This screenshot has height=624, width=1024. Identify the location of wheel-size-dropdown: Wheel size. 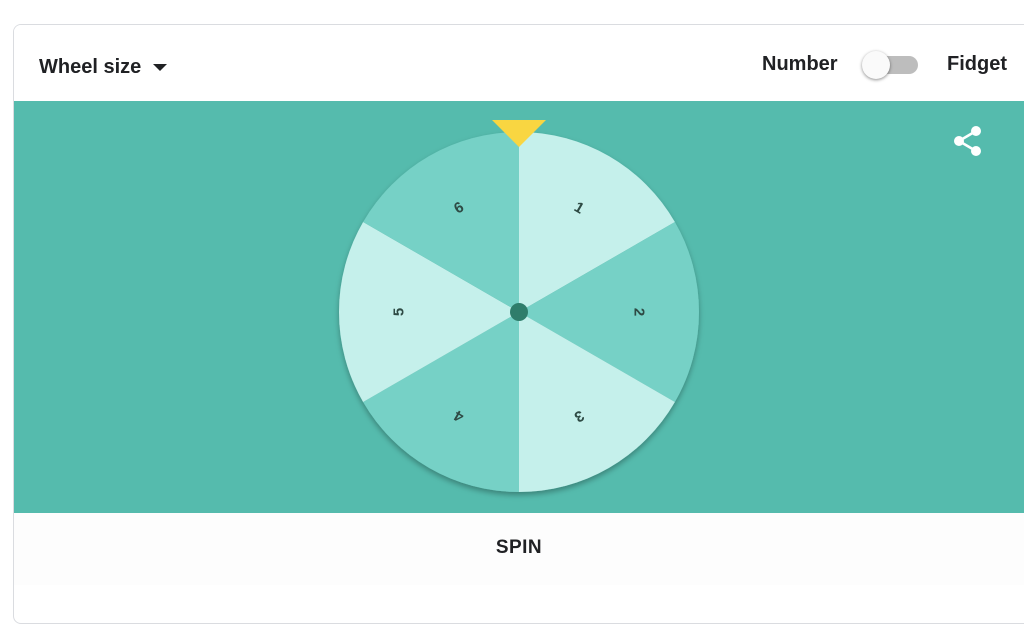
(103, 67).